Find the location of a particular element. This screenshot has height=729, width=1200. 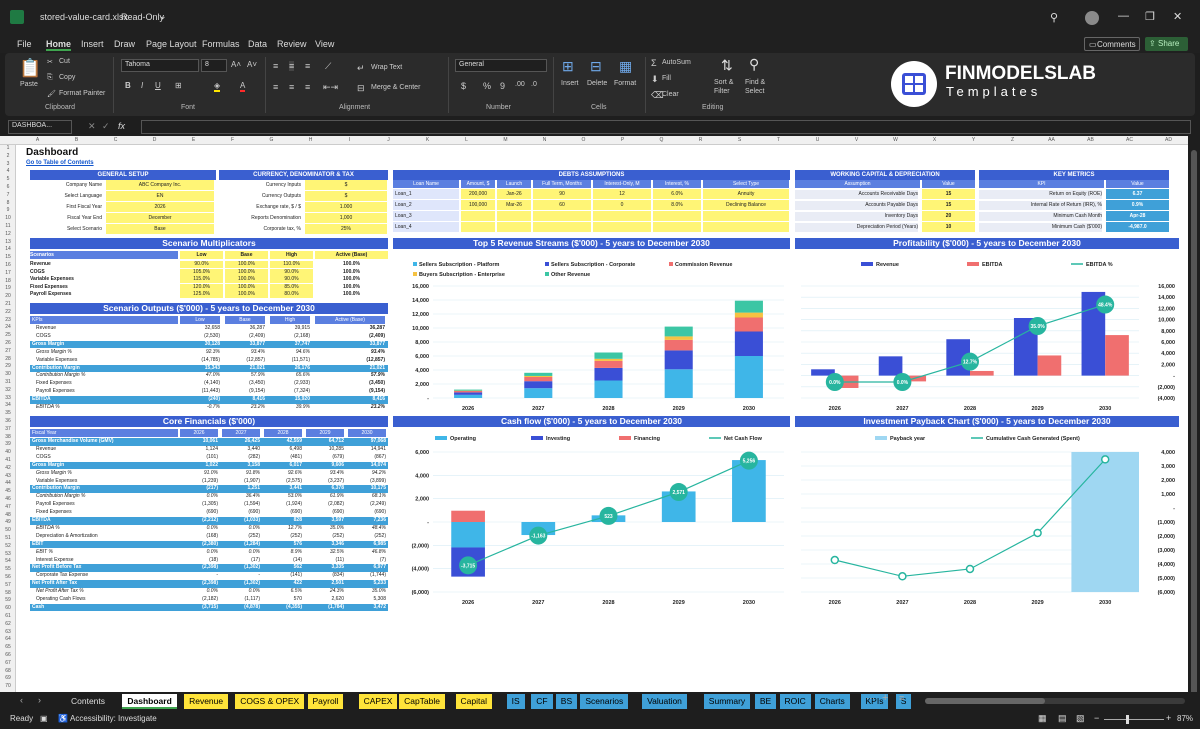

font-name-select: Tahoma is located at coordinates (160, 65).